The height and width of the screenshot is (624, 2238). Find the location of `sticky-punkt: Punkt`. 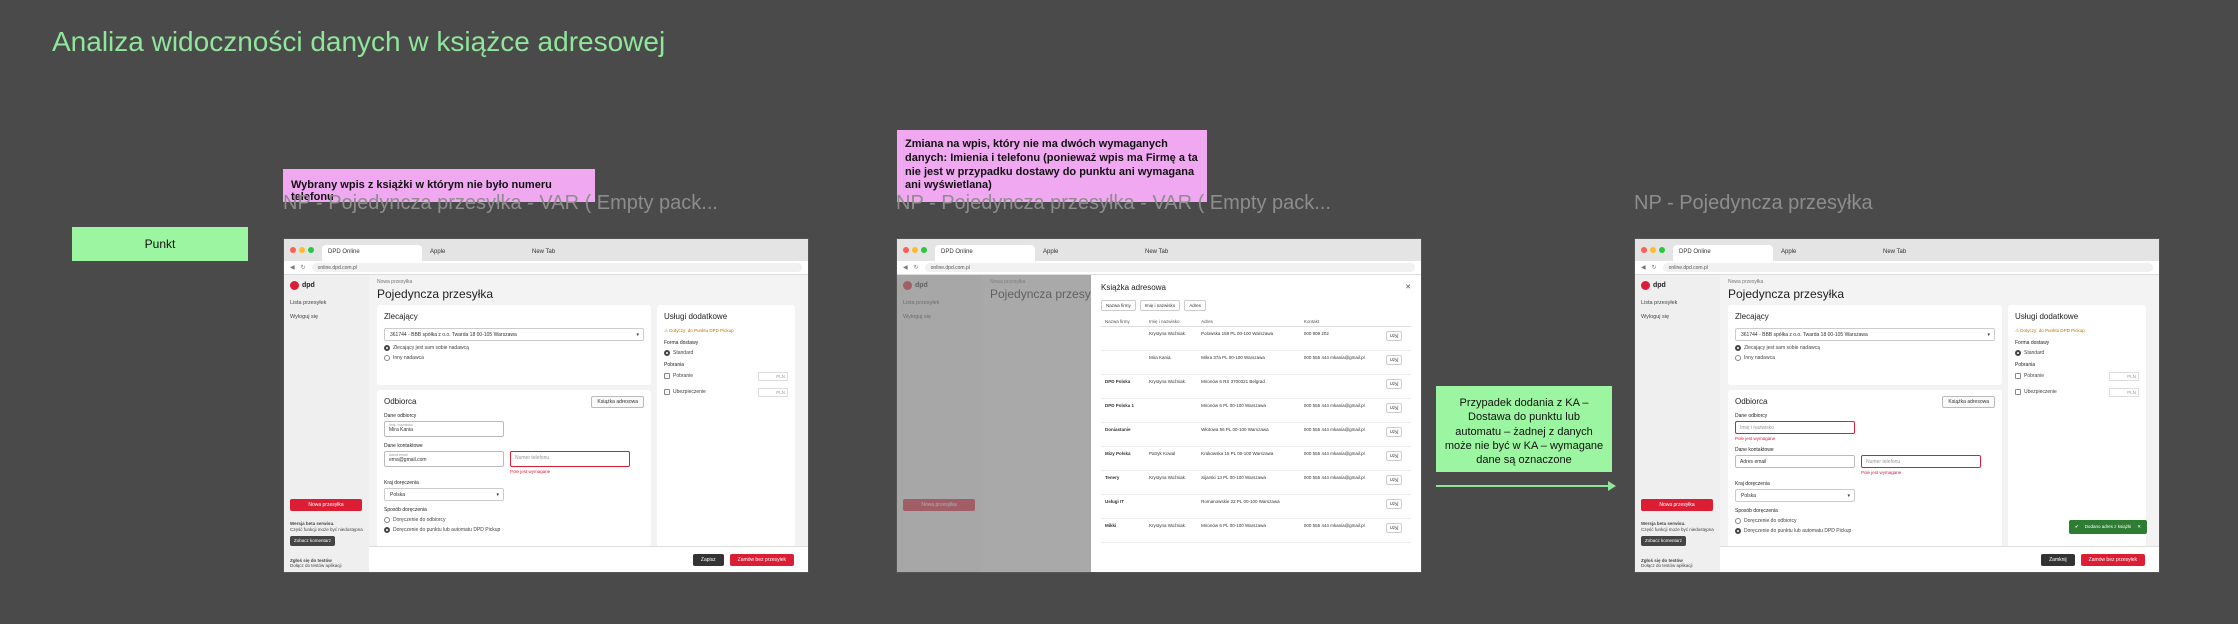

sticky-punkt: Punkt is located at coordinates (160, 244).